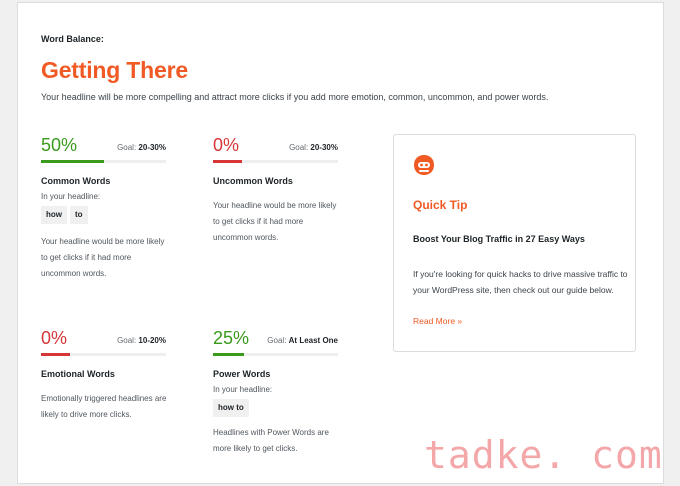 This screenshot has height=486, width=680. I want to click on word-chip: how to, so click(231, 408).